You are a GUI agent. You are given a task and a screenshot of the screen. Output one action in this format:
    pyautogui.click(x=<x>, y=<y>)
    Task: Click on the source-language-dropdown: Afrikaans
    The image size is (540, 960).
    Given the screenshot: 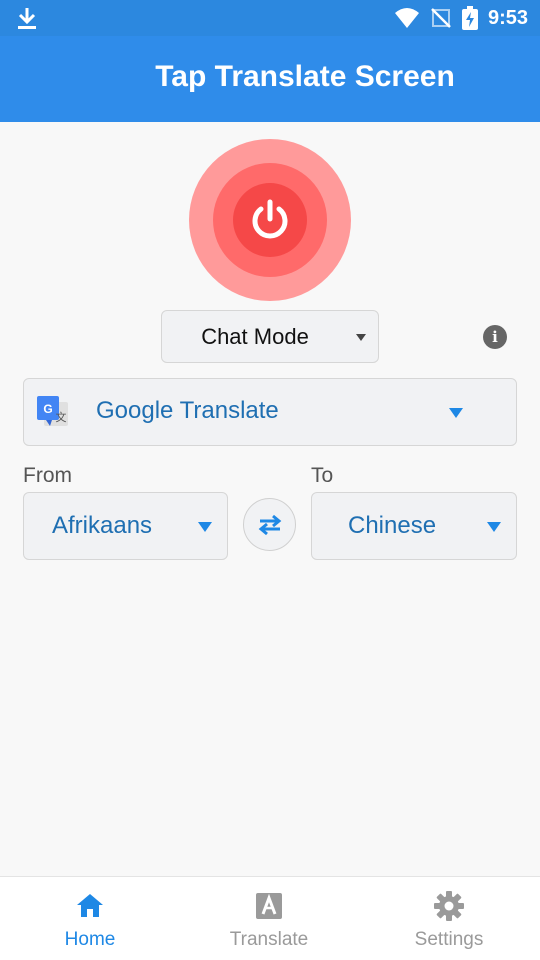 What is the action you would take?
    pyautogui.click(x=125, y=526)
    